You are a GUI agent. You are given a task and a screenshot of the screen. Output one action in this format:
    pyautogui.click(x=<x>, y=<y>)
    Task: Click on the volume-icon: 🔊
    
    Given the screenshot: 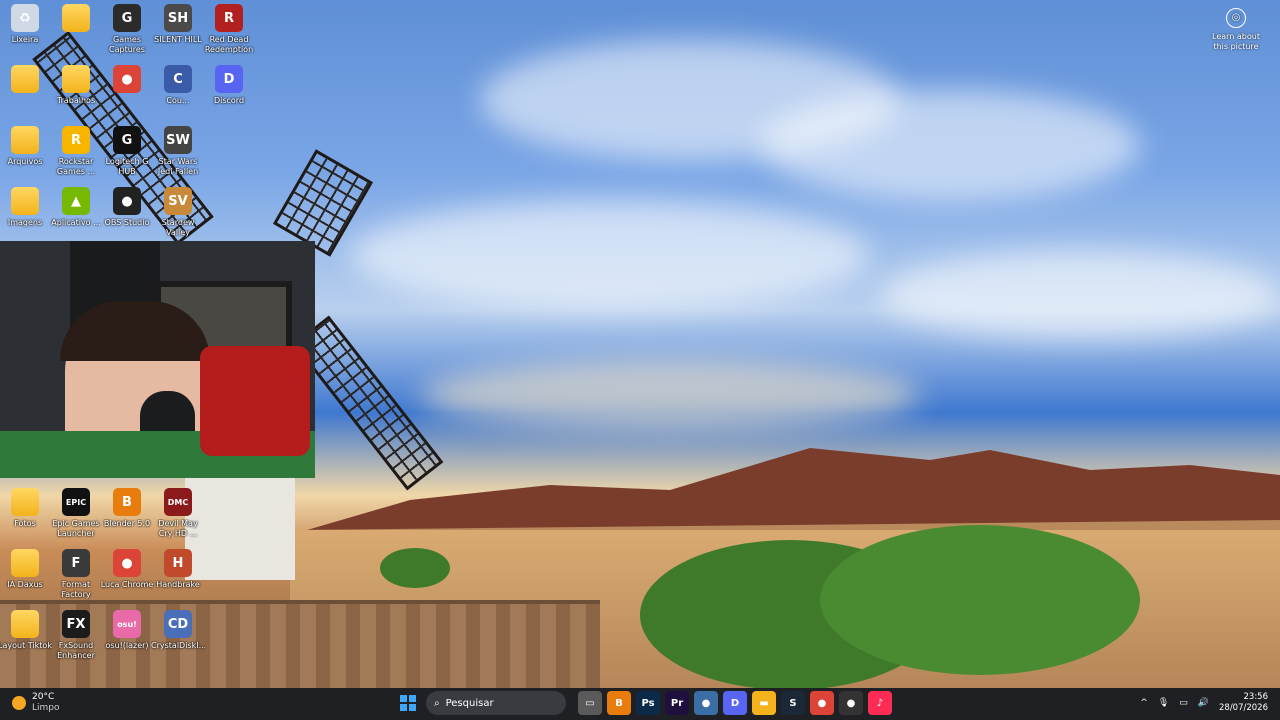 What is the action you would take?
    pyautogui.click(x=1203, y=703)
    